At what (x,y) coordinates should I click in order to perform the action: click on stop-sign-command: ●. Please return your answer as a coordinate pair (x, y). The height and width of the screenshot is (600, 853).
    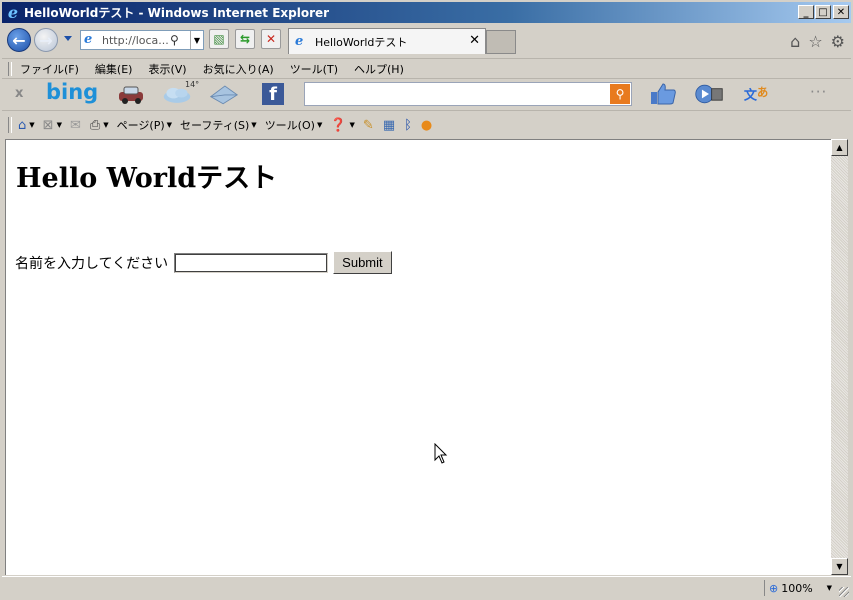
    Looking at the image, I should click on (427, 125).